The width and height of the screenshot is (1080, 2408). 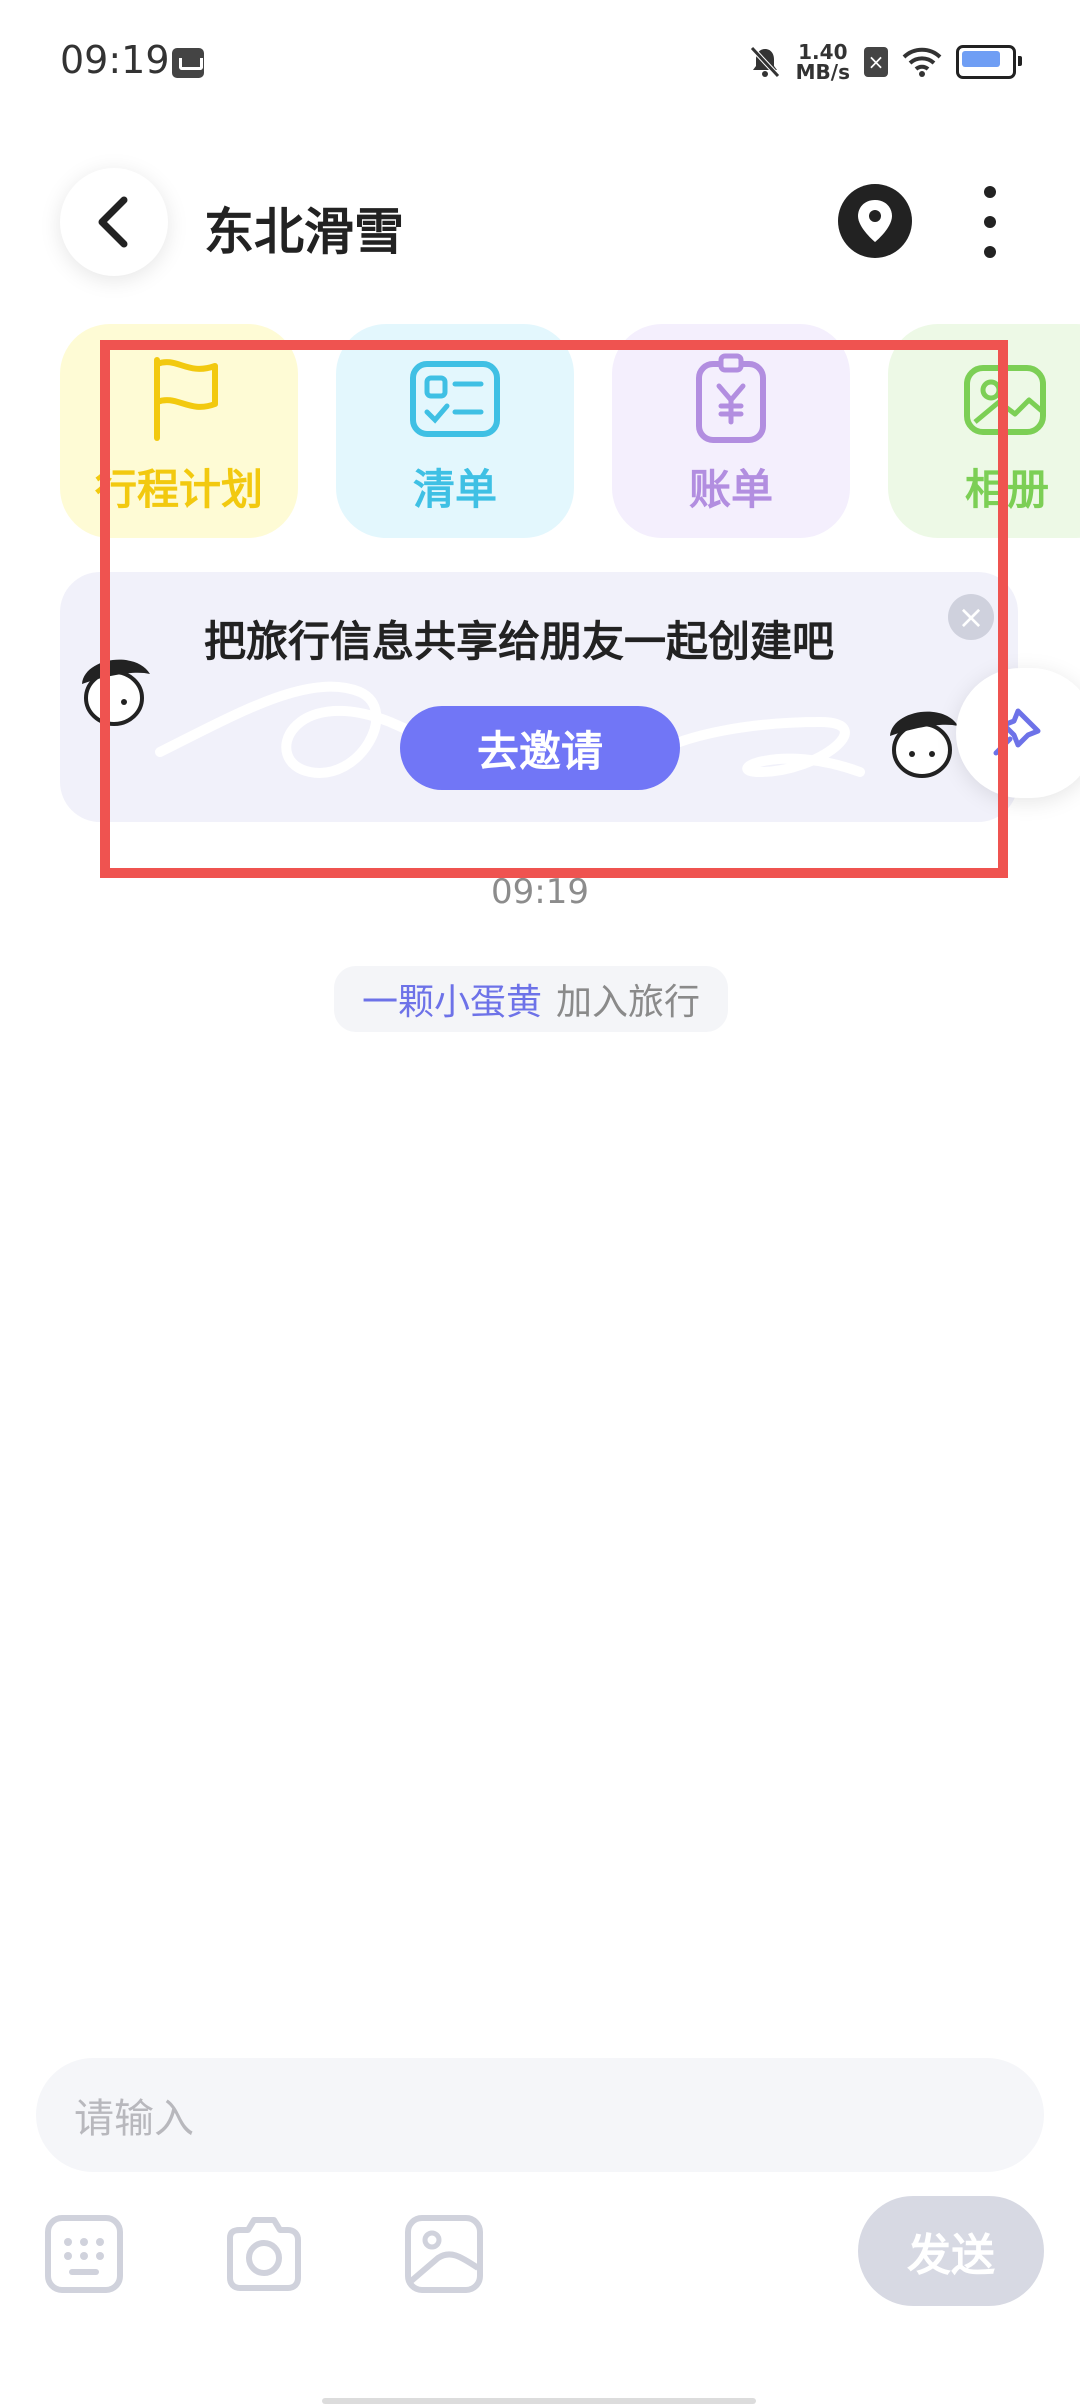 I want to click on camera-button, so click(x=264, y=2254).